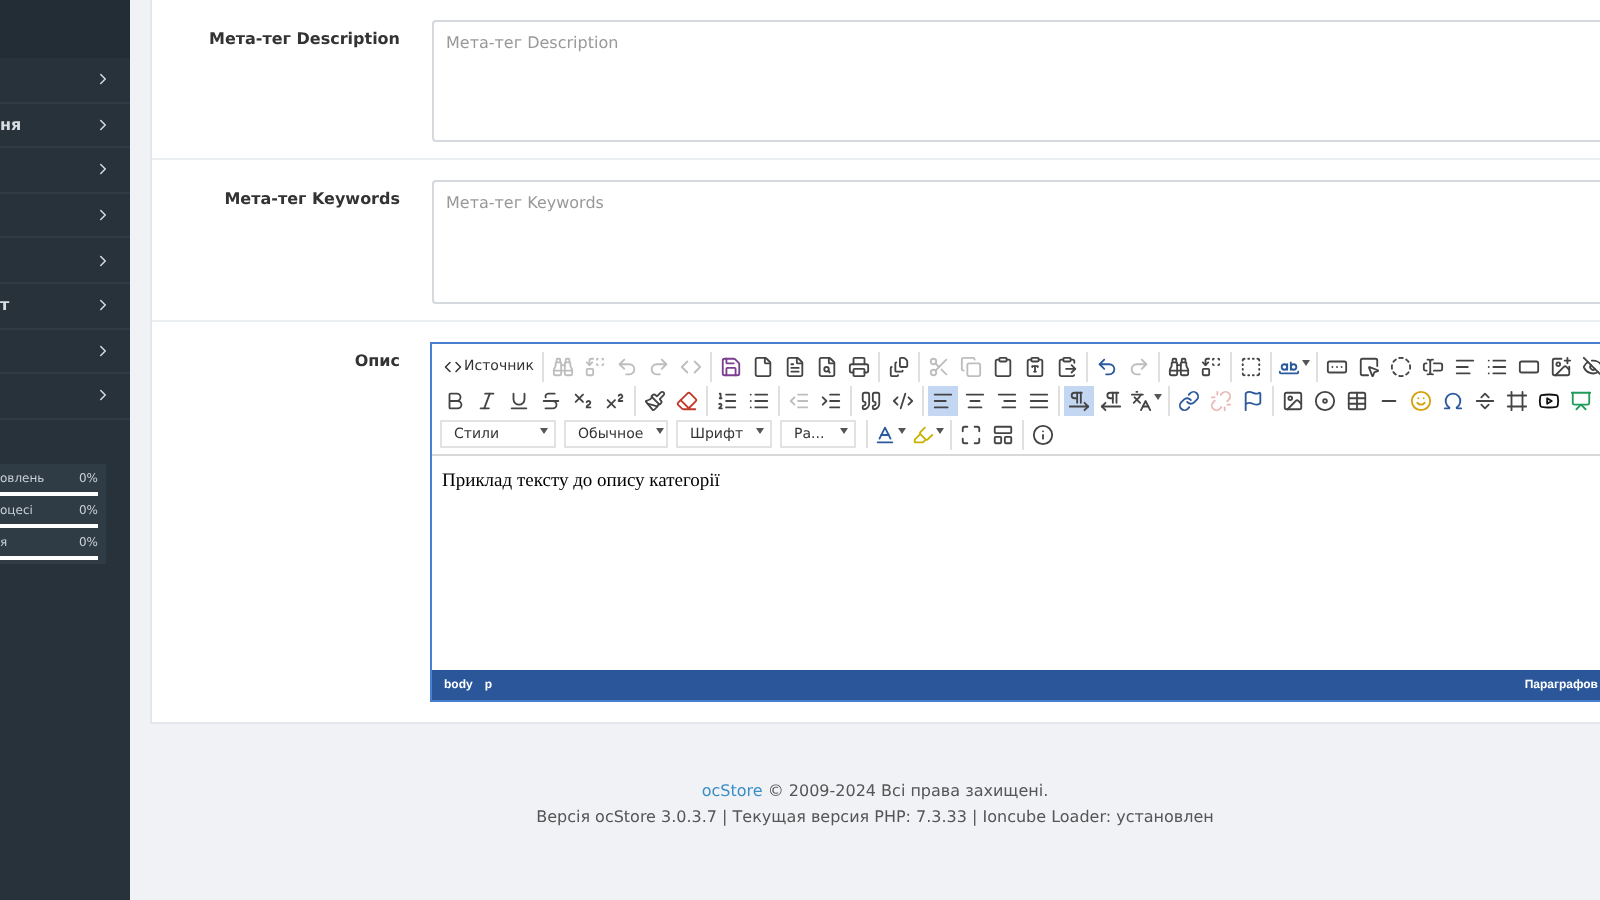 Image resolution: width=1600 pixels, height=900 pixels. I want to click on unlink-icon, so click(1221, 400).